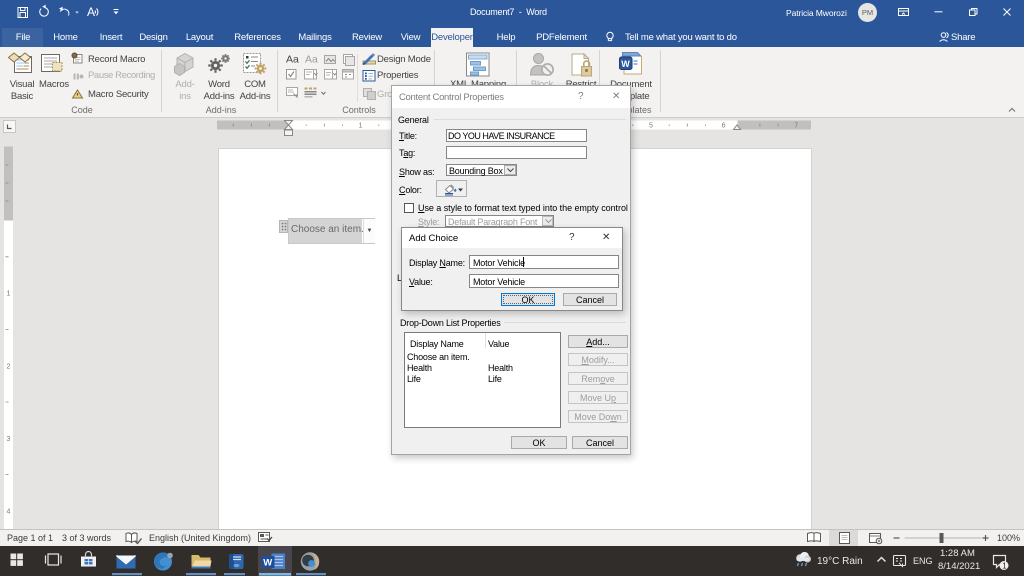 The width and height of the screenshot is (1024, 576). I want to click on svg-text: 7, so click(796, 126).